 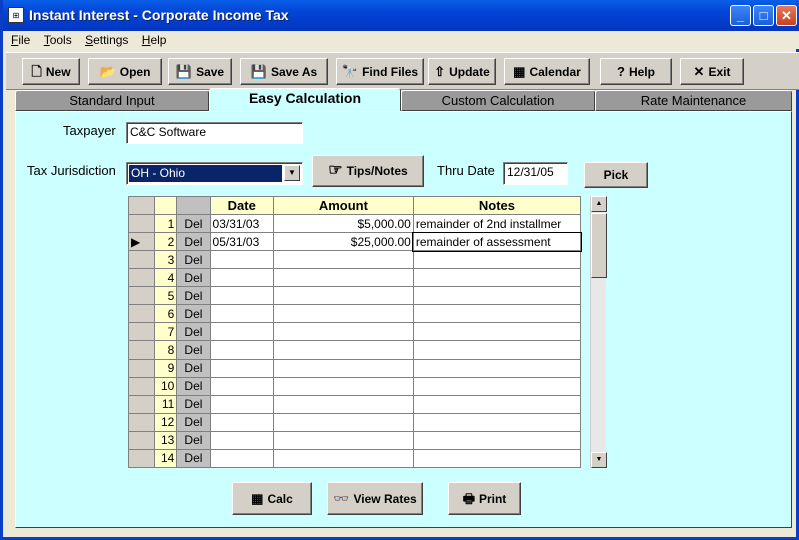 I want to click on table-row: 13 Del, so click(x=354, y=440).